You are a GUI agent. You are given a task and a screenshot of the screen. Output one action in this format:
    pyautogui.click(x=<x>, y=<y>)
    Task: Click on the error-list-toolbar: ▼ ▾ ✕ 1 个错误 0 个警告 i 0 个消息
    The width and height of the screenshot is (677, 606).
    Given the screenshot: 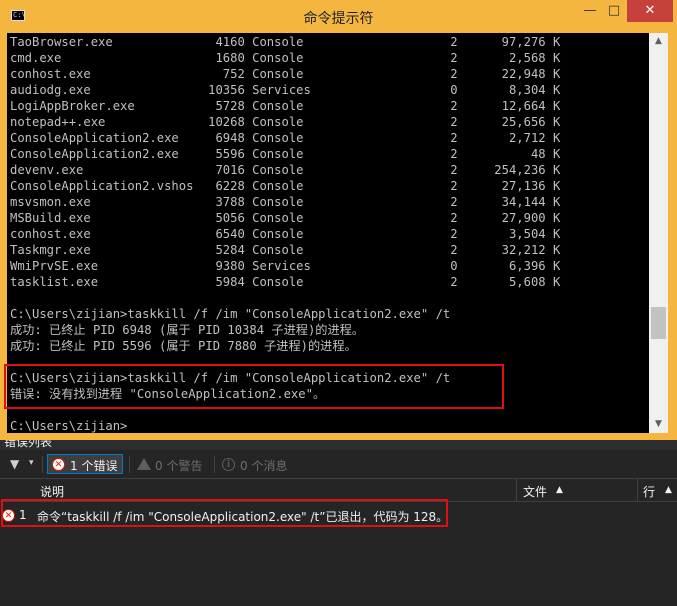 What is the action you would take?
    pyautogui.click(x=338, y=464)
    